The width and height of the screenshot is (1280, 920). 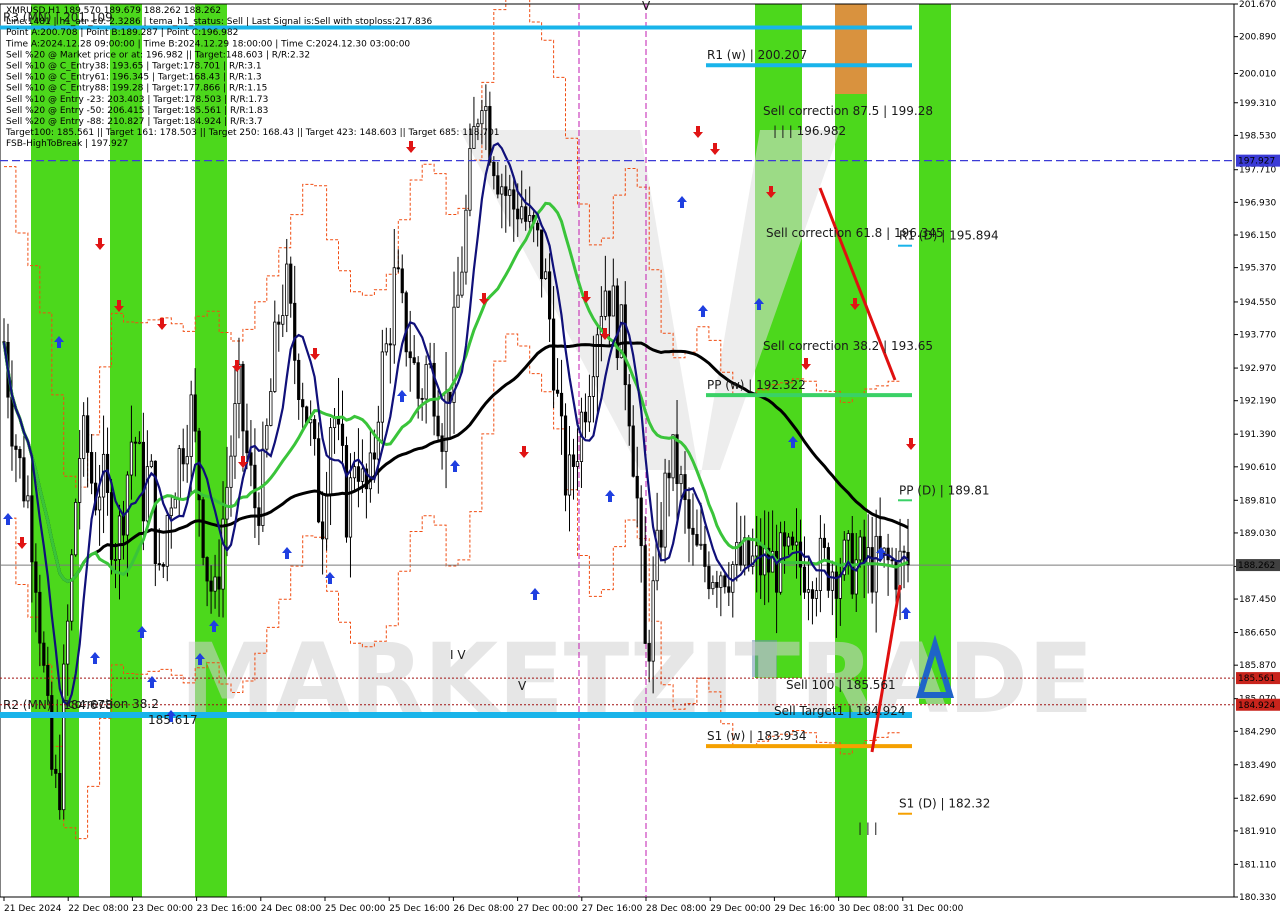 What do you see at coordinates (1257, 369) in the screenshot?
I see `y-tick-label: 192.970` at bounding box center [1257, 369].